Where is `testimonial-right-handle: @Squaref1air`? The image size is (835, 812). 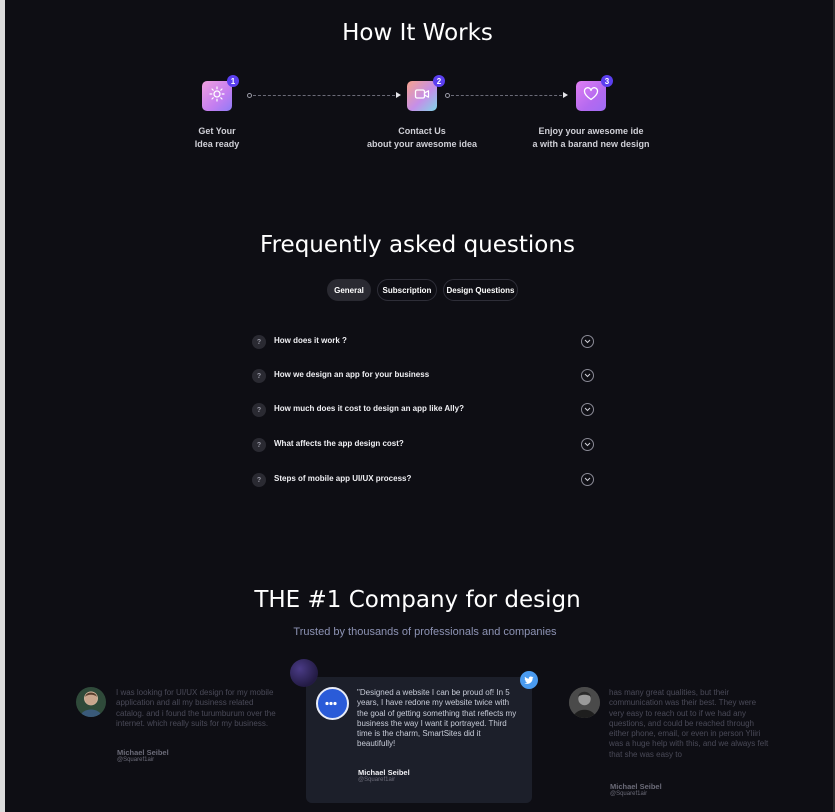 testimonial-right-handle: @Squaref1air is located at coordinates (629, 794).